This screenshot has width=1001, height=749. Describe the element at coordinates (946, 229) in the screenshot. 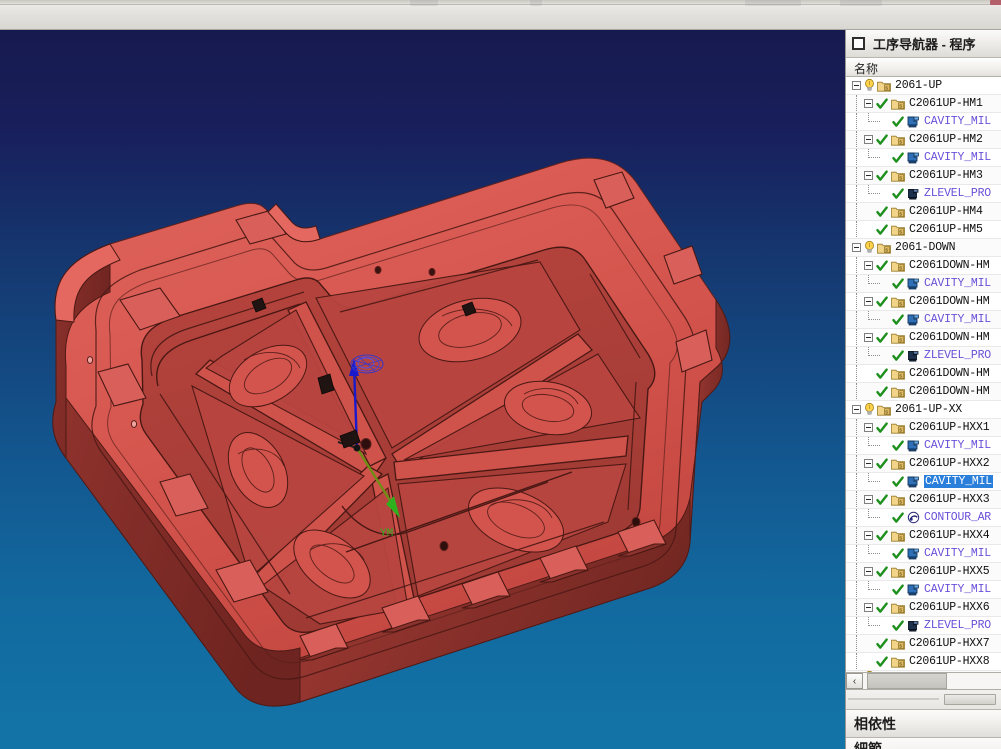

I see `program-group-name-label: C2061UP-HM5` at that location.